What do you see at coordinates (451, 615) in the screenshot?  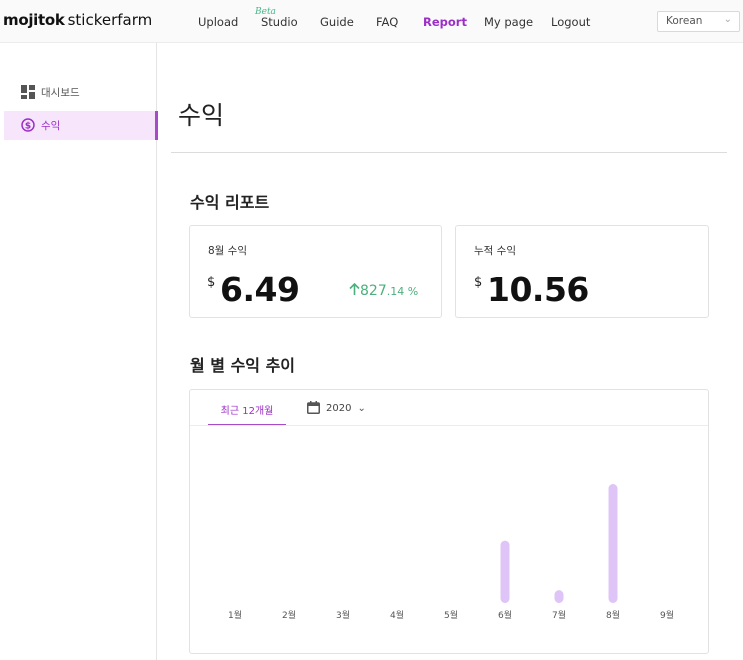 I see `x-tick-label: 5월` at bounding box center [451, 615].